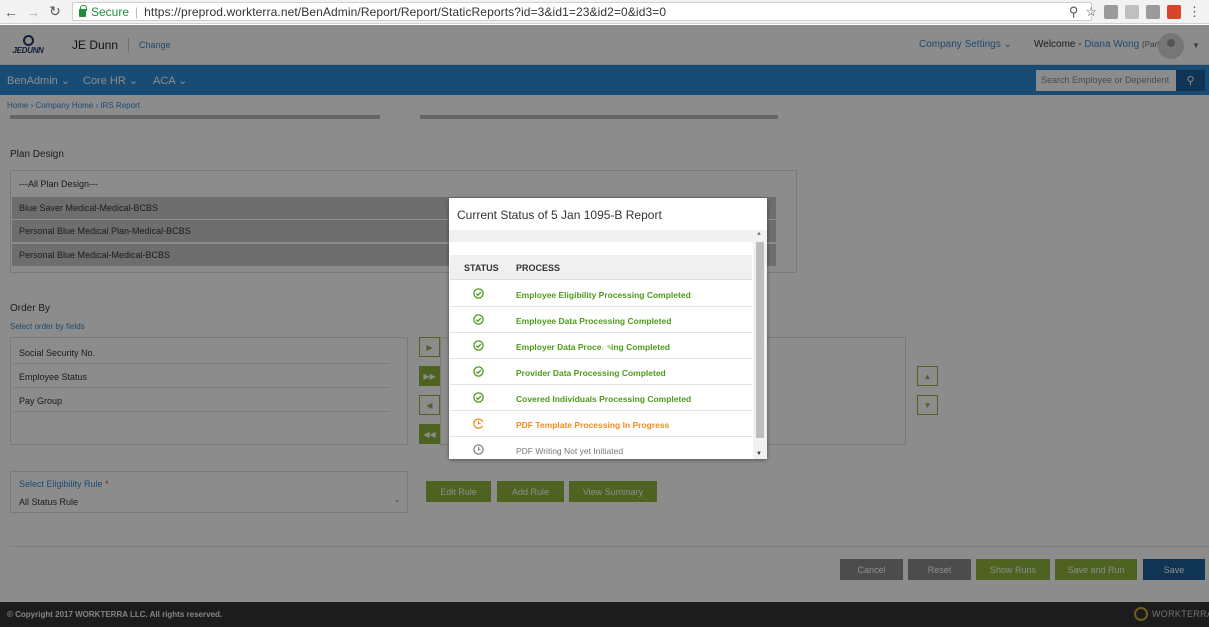 This screenshot has height=627, width=1209. I want to click on secure-label: Secure, so click(110, 11).